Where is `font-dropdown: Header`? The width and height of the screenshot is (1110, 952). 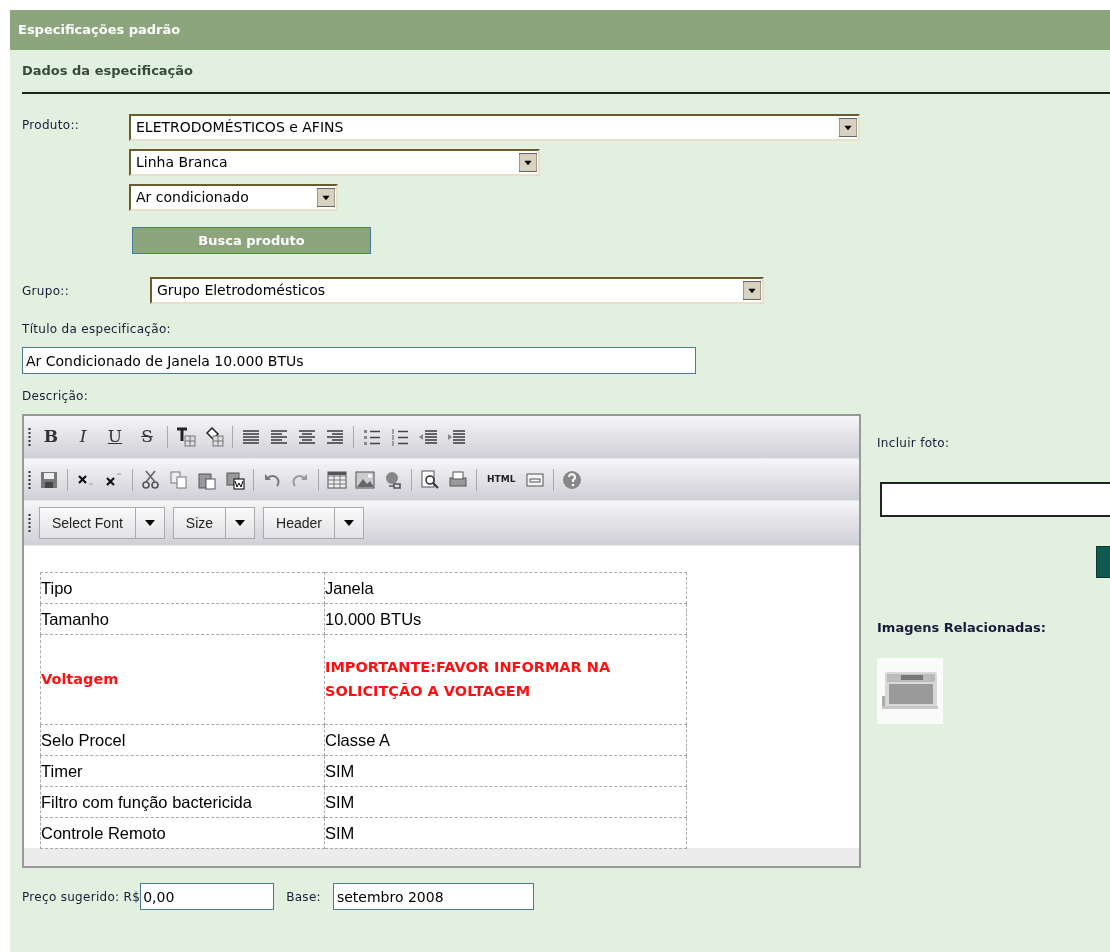
font-dropdown: Header is located at coordinates (313, 523).